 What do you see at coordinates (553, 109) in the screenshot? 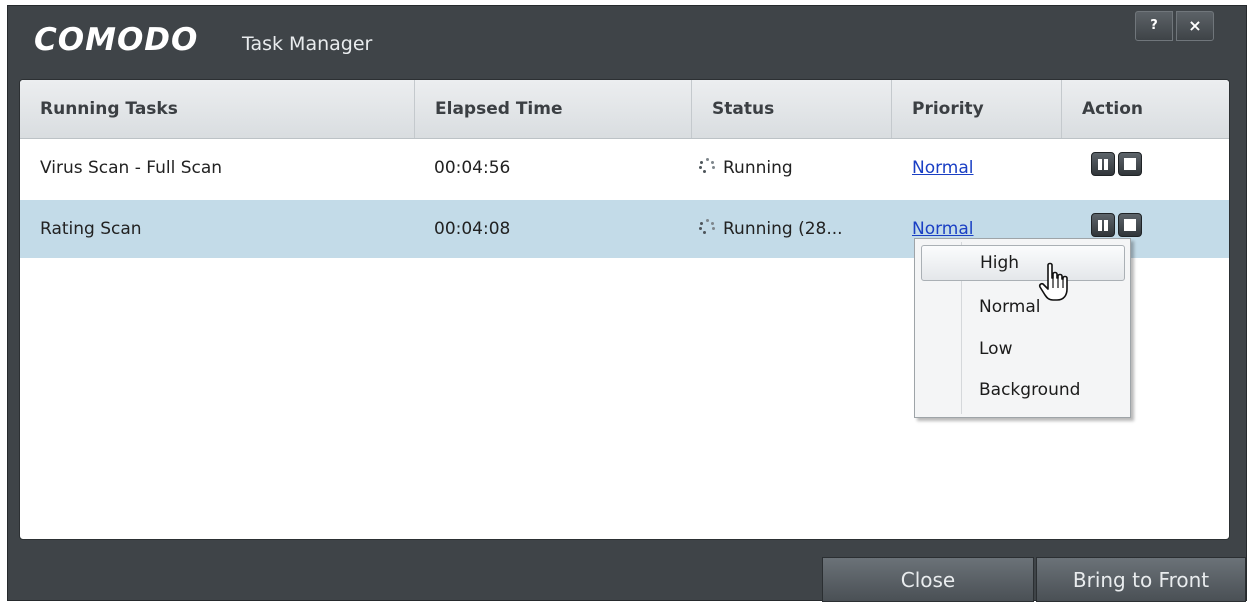
I see `column-elapsed-time: Elapsed Time` at bounding box center [553, 109].